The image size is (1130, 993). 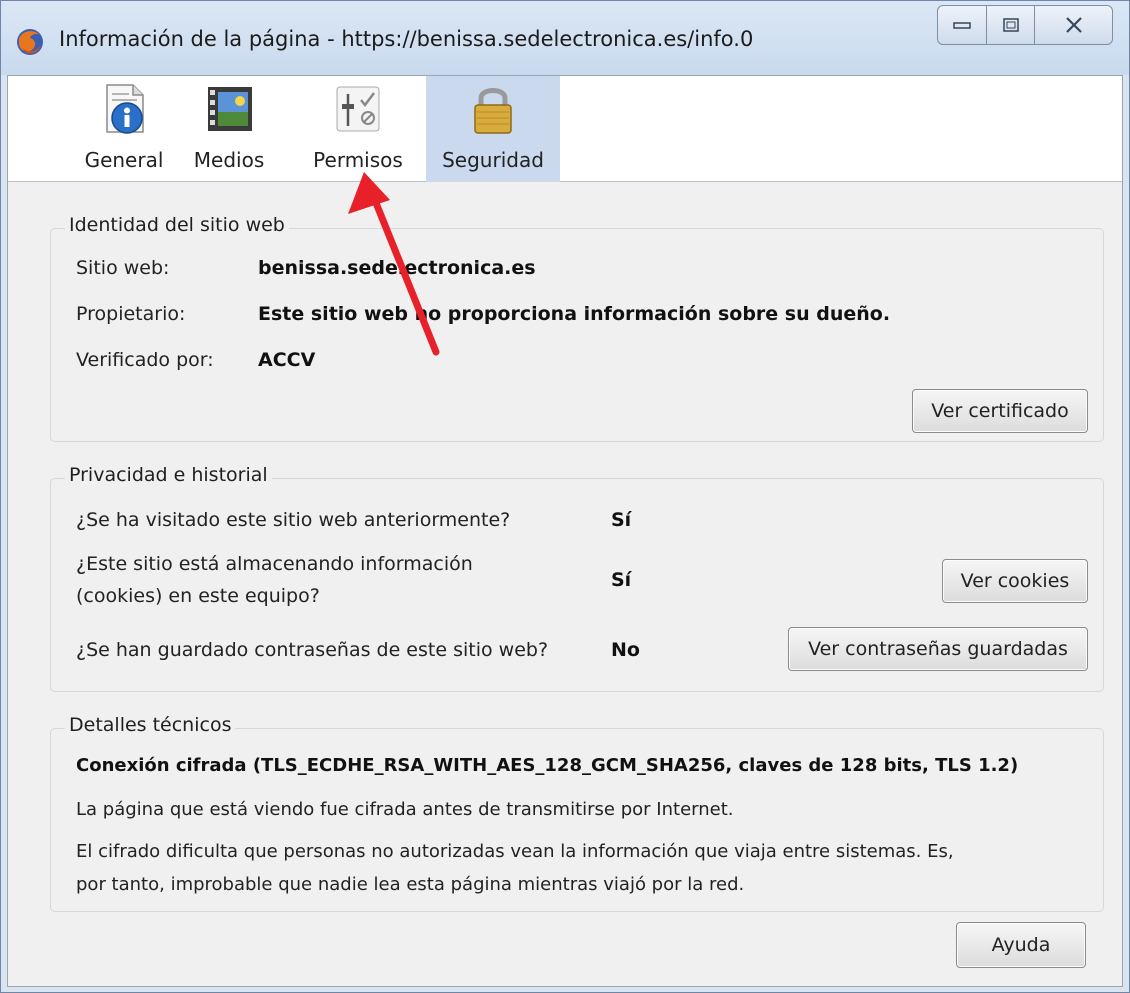 I want to click on tab-permissions: Permisos, so click(x=358, y=129).